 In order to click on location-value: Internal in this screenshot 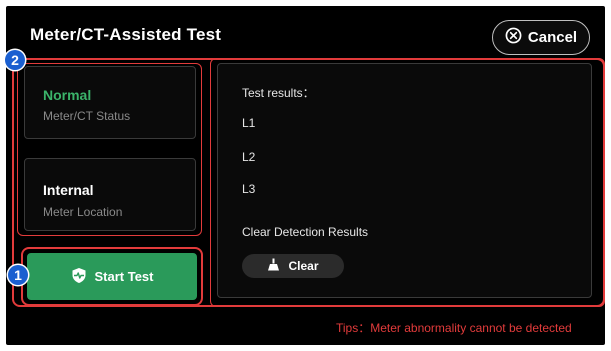, I will do `click(68, 190)`.